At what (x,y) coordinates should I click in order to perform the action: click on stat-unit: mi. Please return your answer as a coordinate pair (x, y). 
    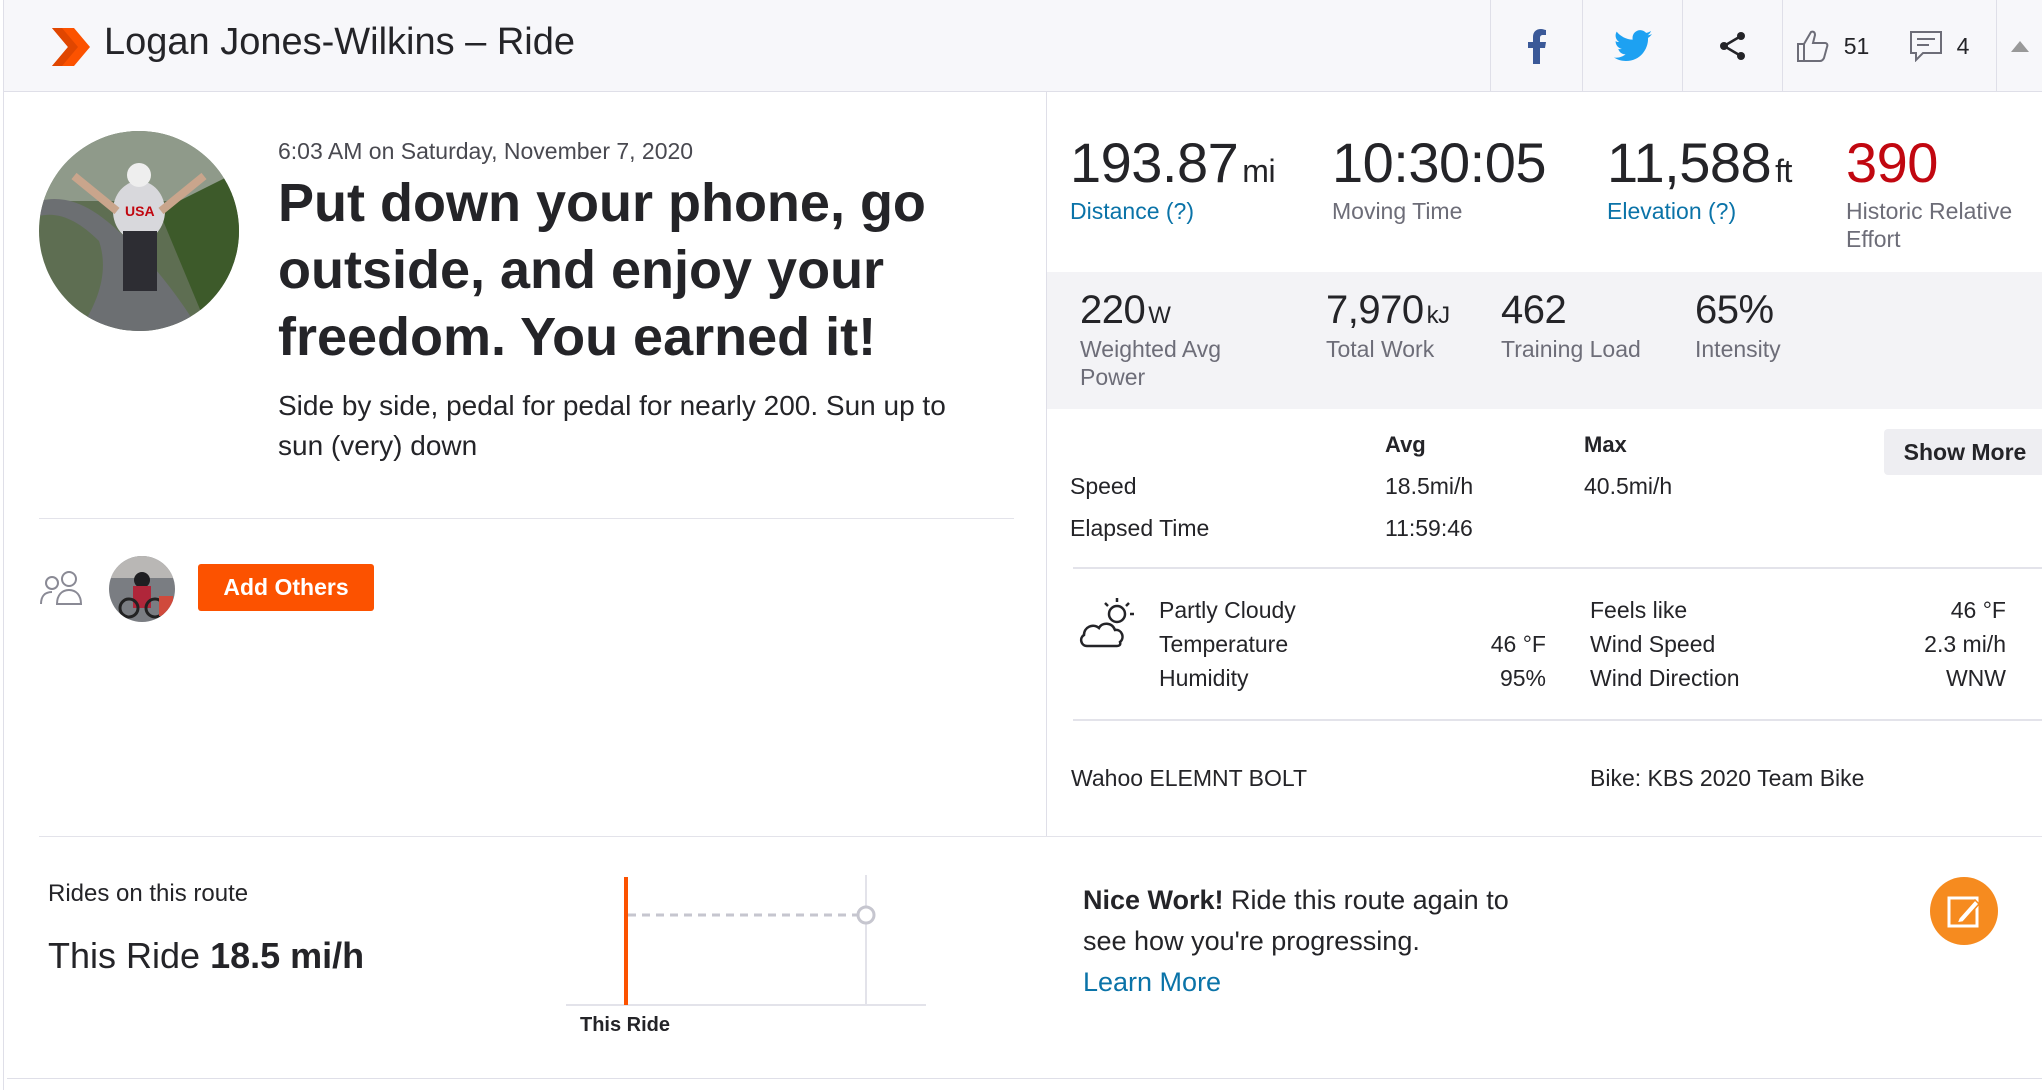
    Looking at the image, I should click on (1259, 171).